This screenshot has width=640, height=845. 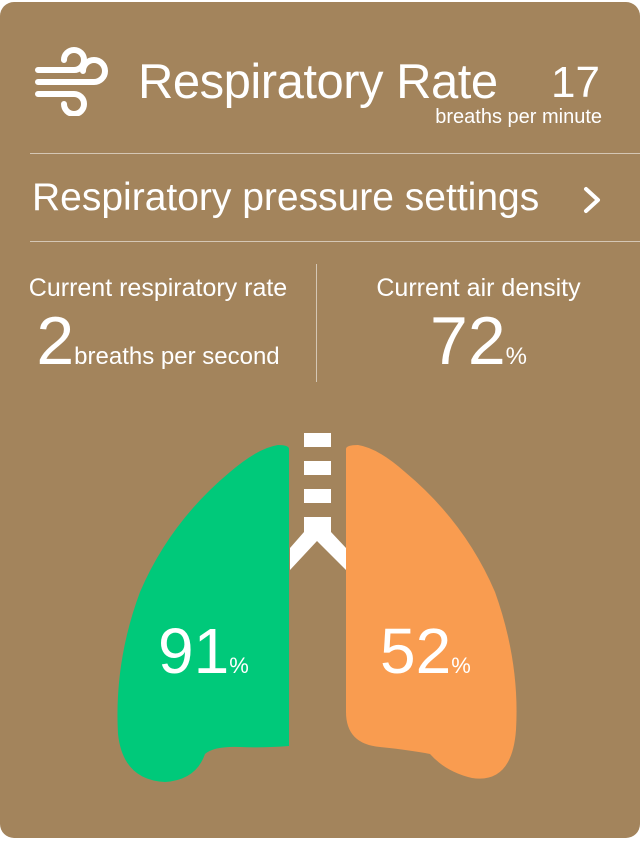 I want to click on right-lung-value: 52, so click(x=416, y=651).